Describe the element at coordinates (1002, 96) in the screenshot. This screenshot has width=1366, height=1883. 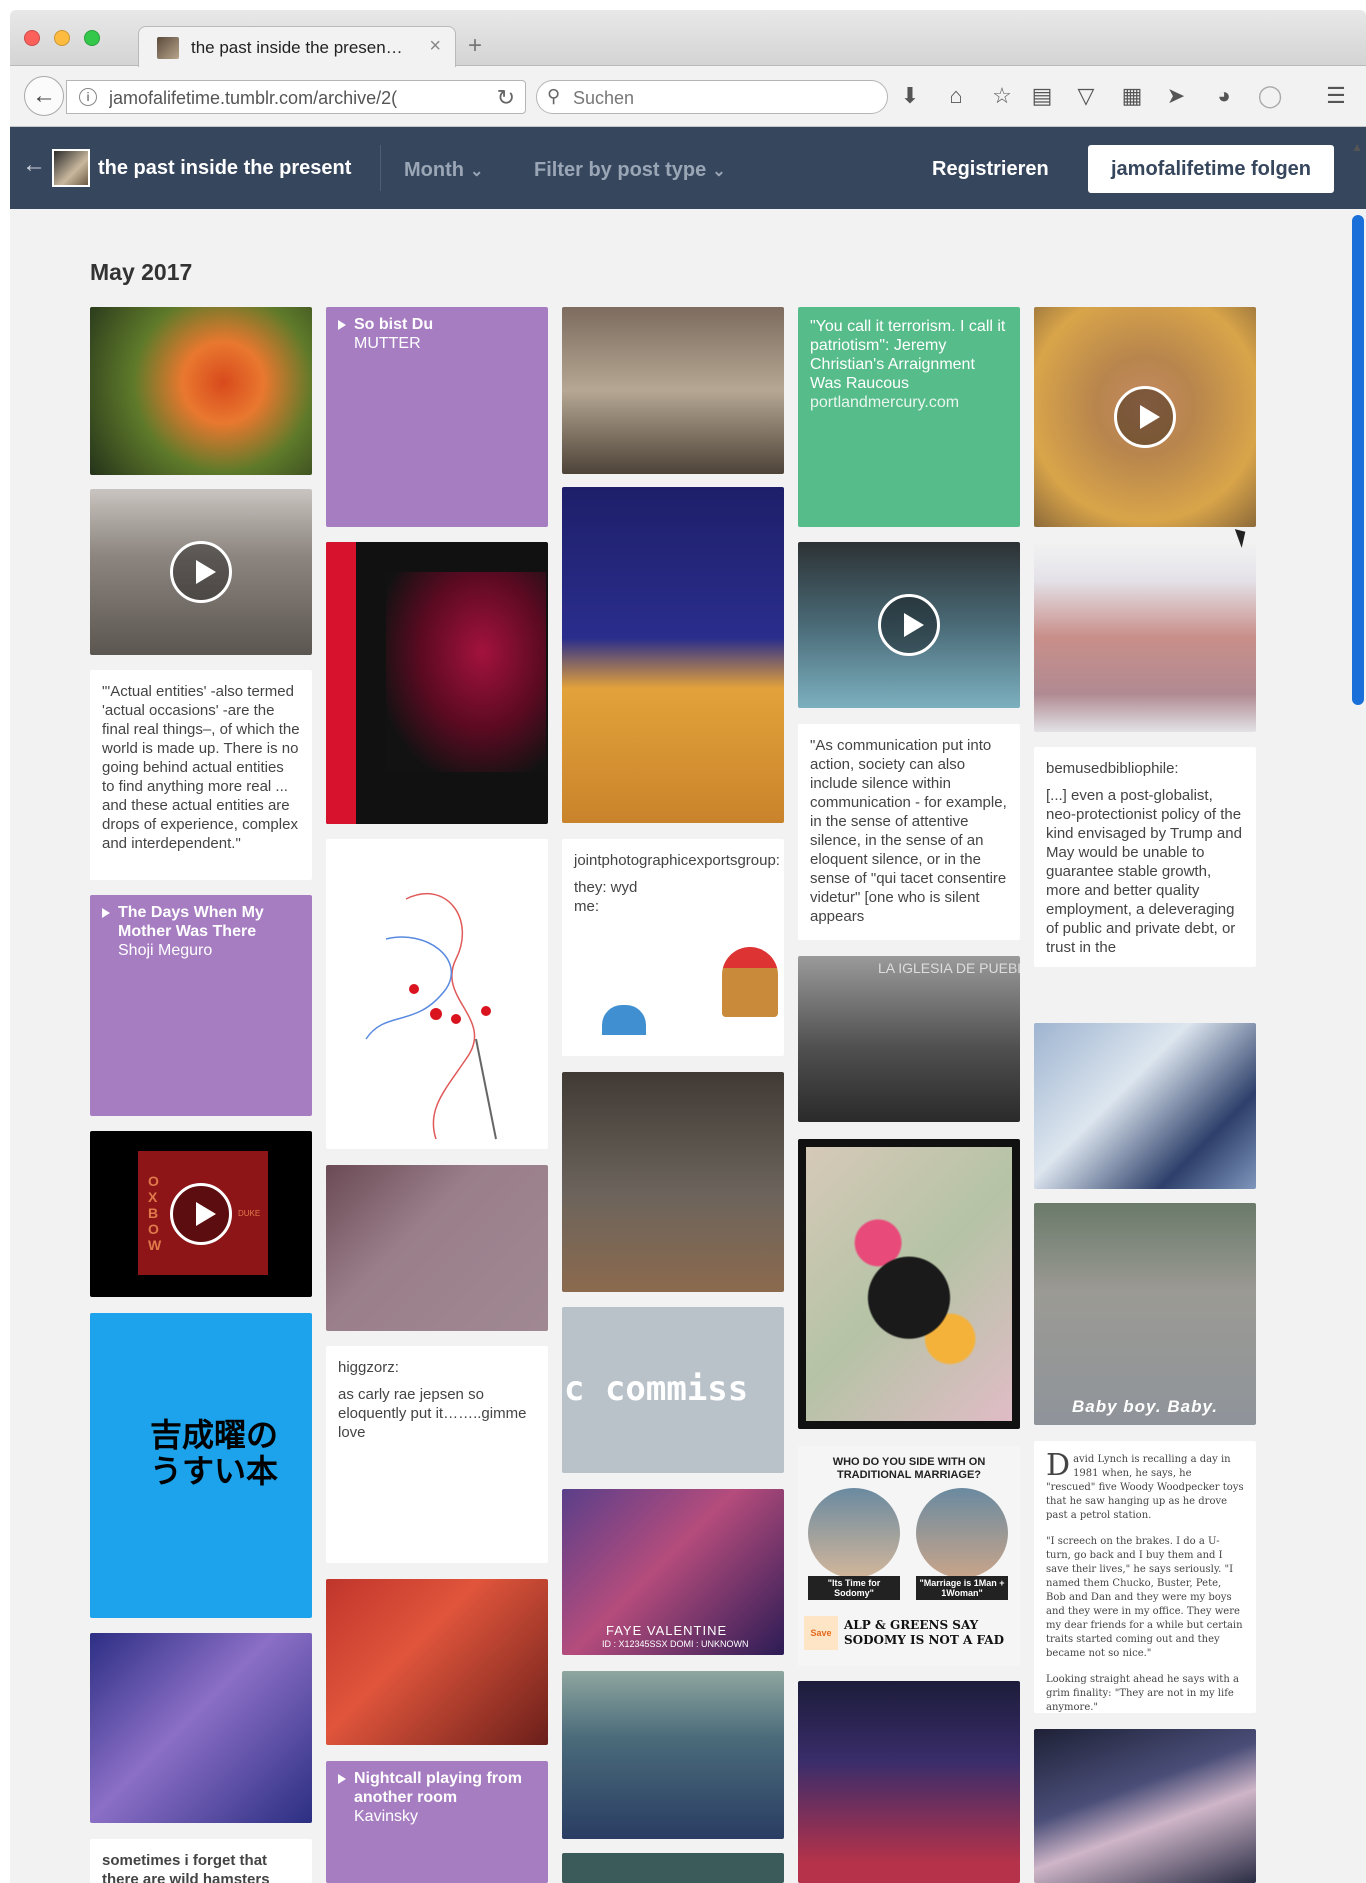
I see `bookmark-star-icon: ☆` at that location.